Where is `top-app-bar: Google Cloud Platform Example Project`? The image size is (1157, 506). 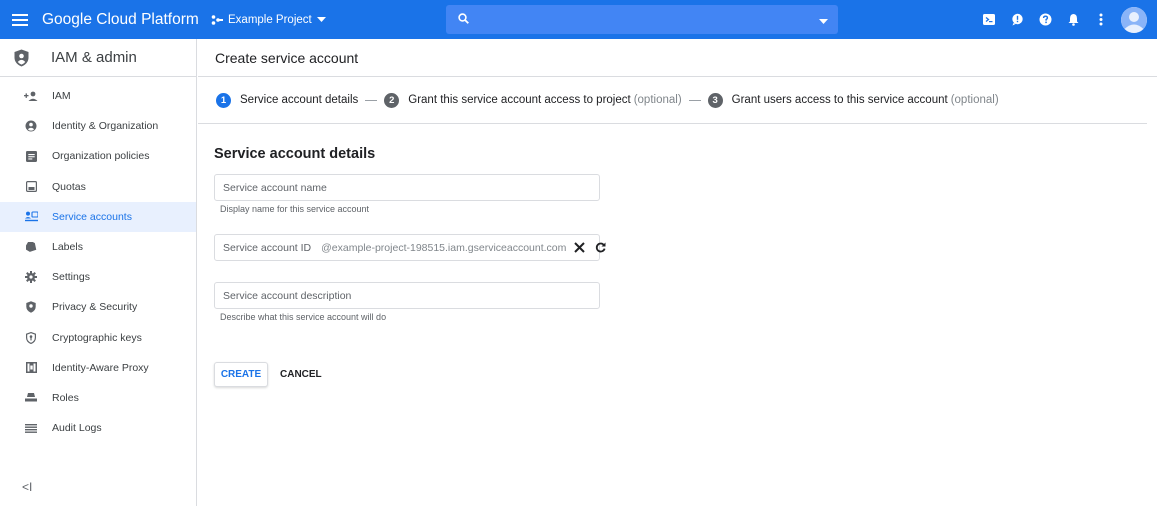 top-app-bar: Google Cloud Platform Example Project is located at coordinates (578, 19).